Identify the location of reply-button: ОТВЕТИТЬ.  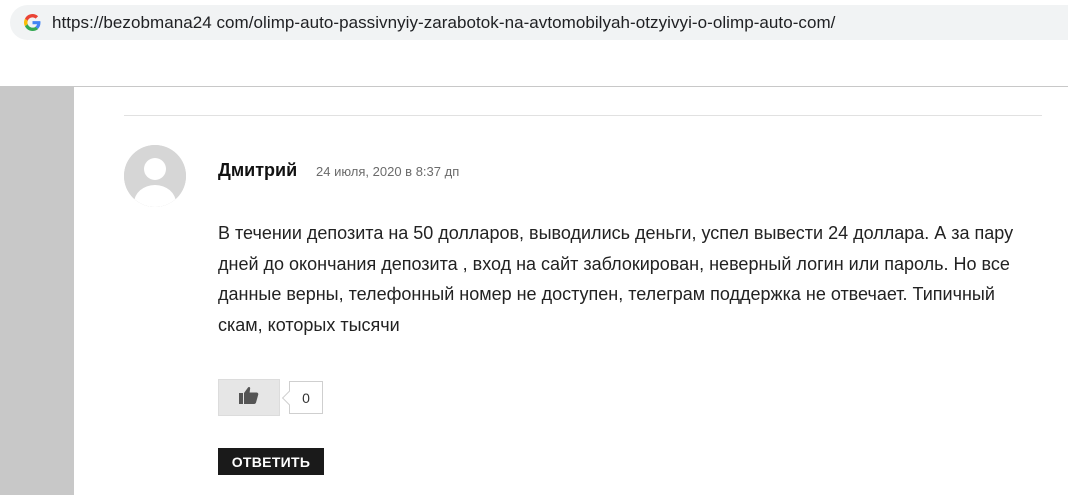
(271, 461).